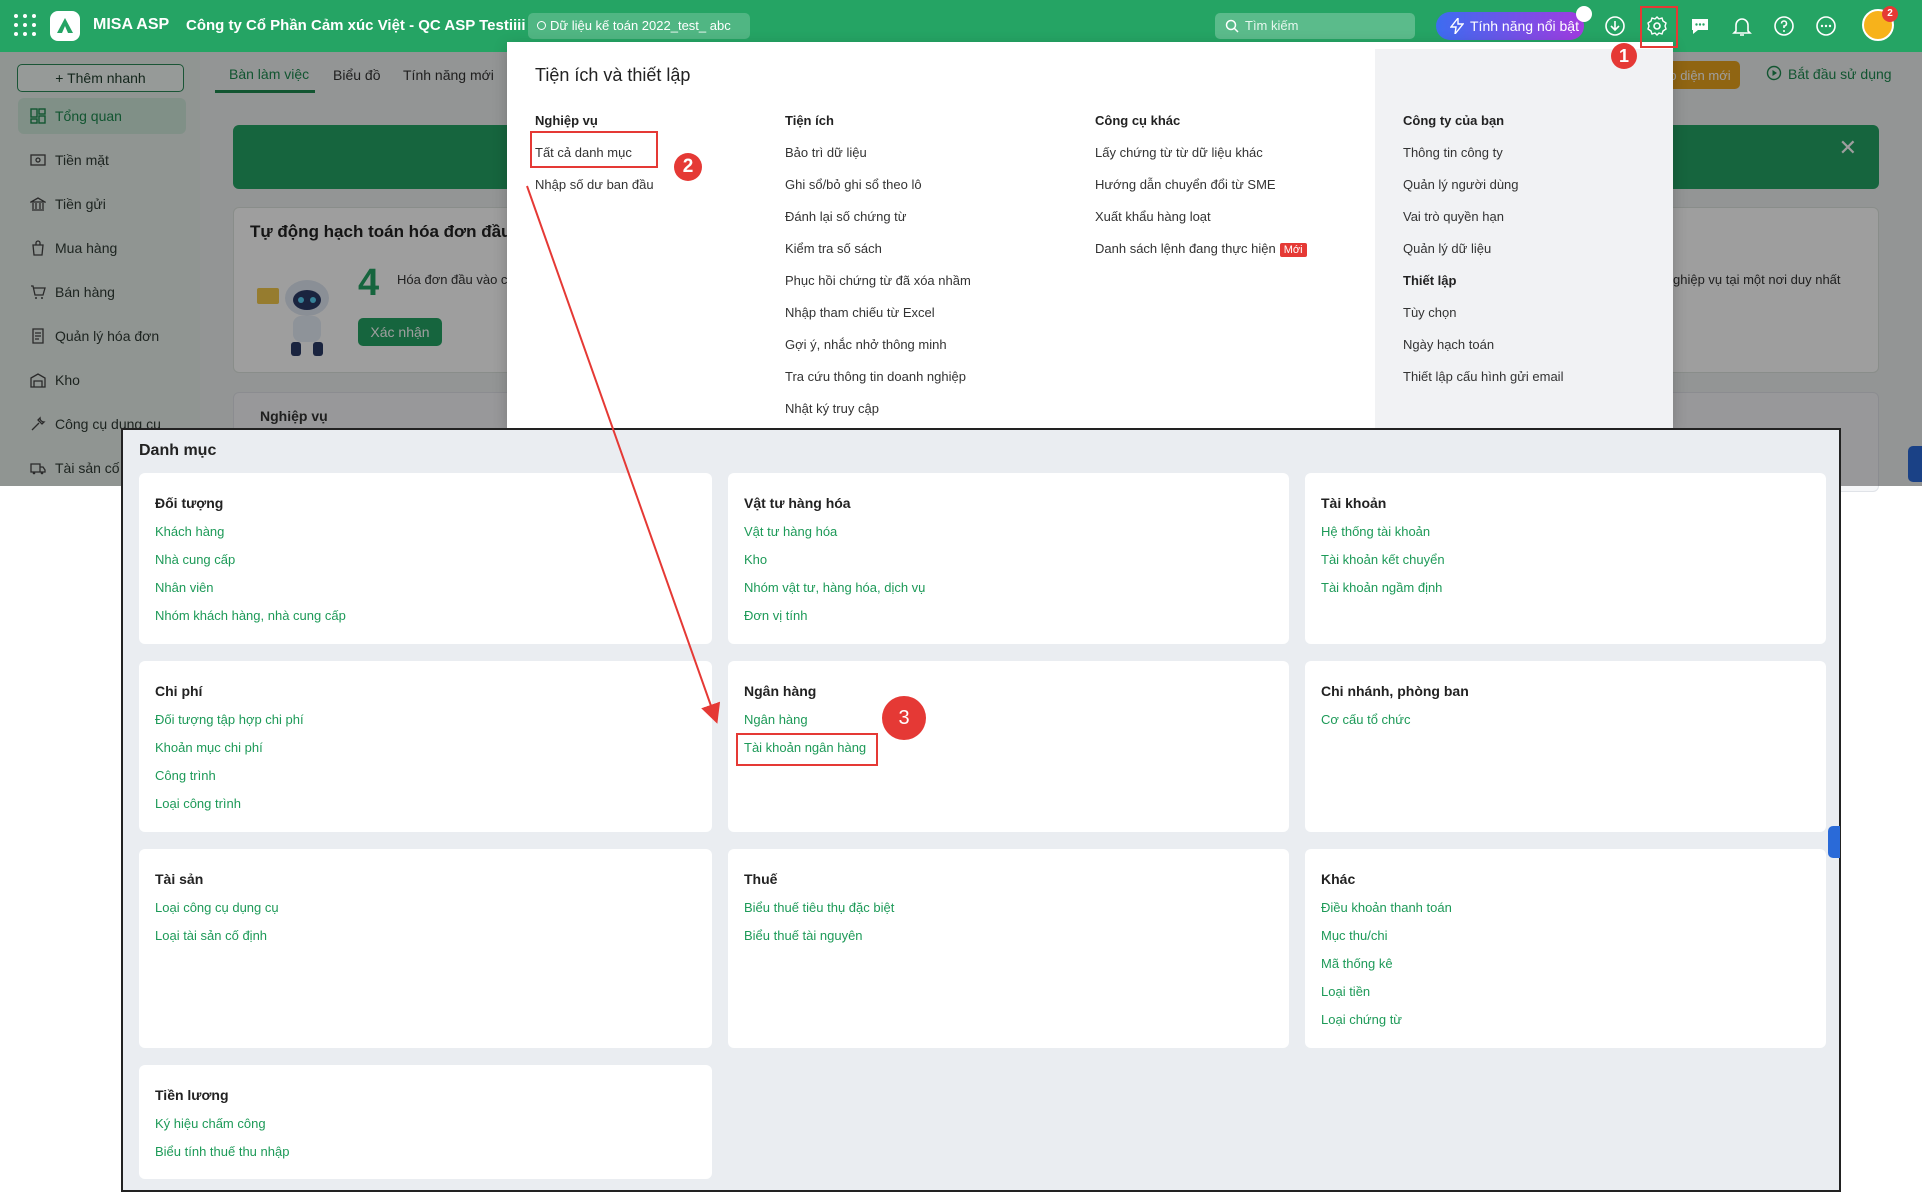 The height and width of the screenshot is (1194, 1922). Describe the element at coordinates (904, 718) in the screenshot. I see `step-3-badge: 3` at that location.